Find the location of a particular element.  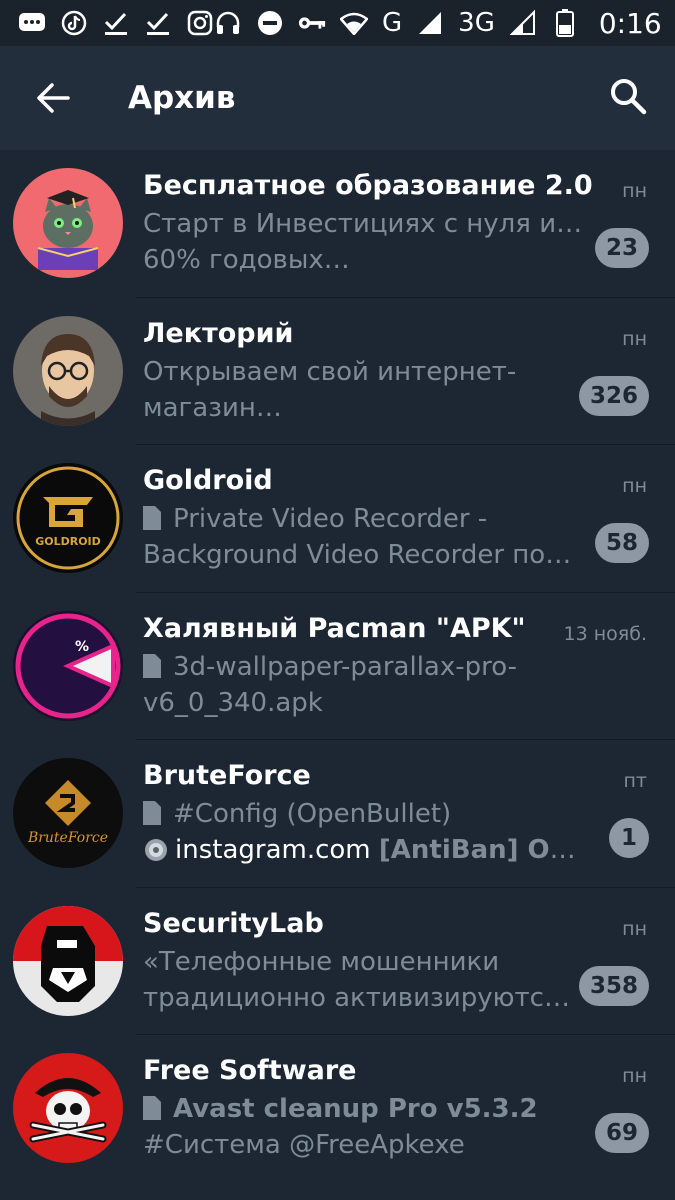

chat-name: Free Software is located at coordinates (250, 1070).